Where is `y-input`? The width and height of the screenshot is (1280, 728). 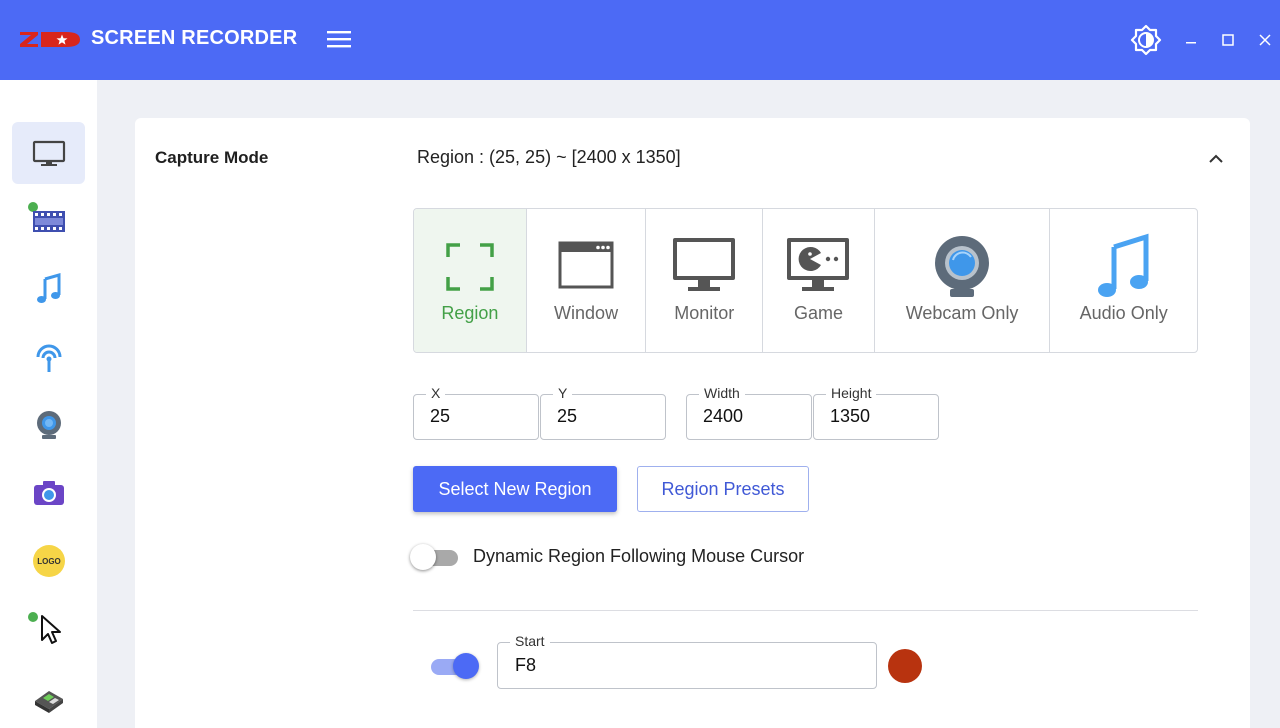
y-input is located at coordinates (602, 416).